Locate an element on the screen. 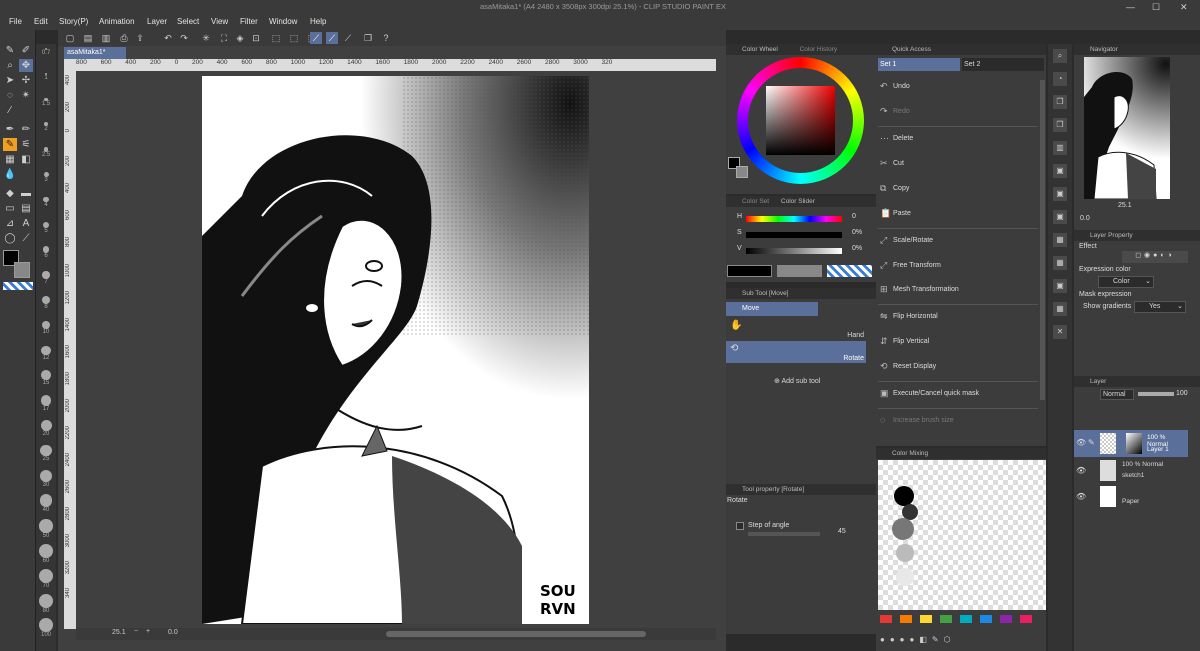 Image resolution: width=1200 pixels, height=651 pixels. undo-icon: ↶ is located at coordinates (168, 38).